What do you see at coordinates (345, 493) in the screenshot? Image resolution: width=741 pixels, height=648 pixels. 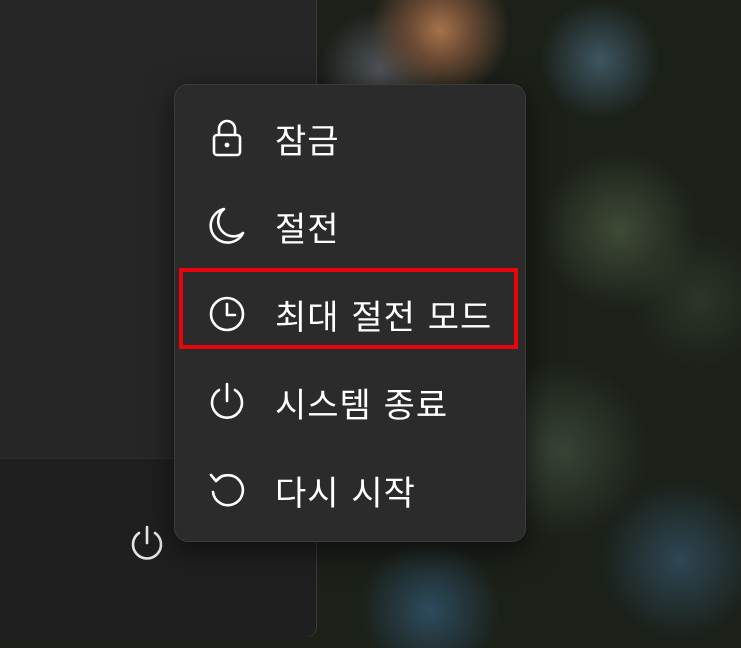 I see `menu-item-label: 다시 시작` at bounding box center [345, 493].